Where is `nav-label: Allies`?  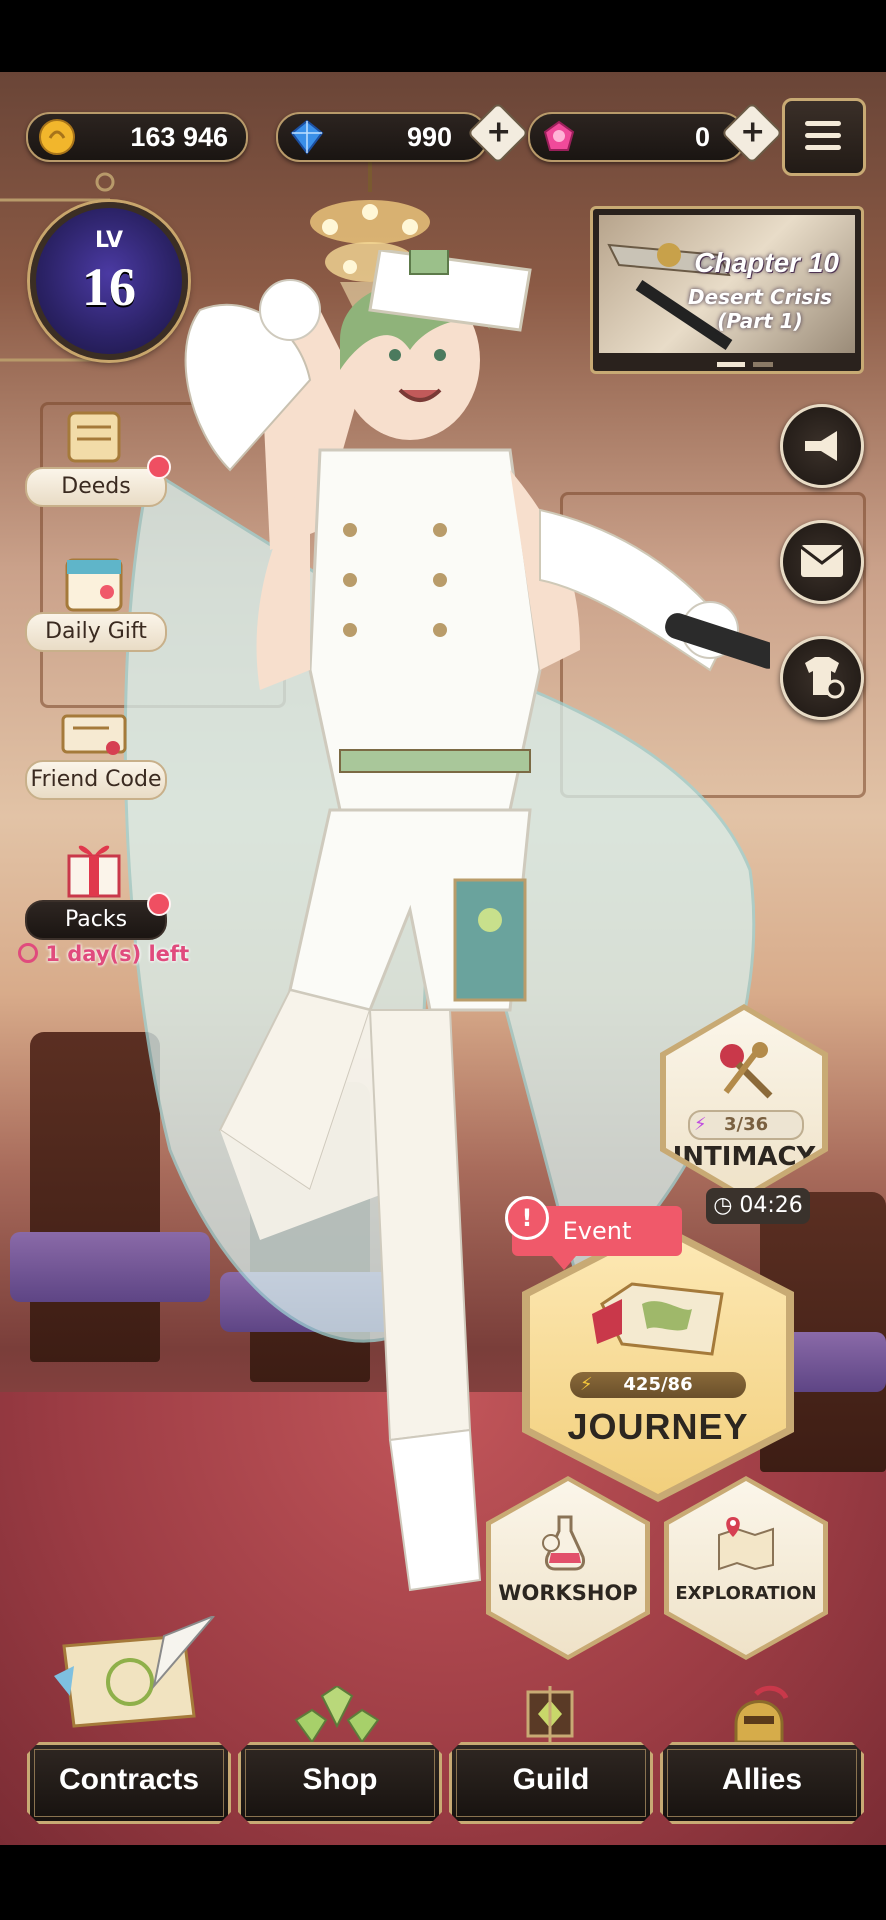
nav-label: Allies is located at coordinates (762, 1779).